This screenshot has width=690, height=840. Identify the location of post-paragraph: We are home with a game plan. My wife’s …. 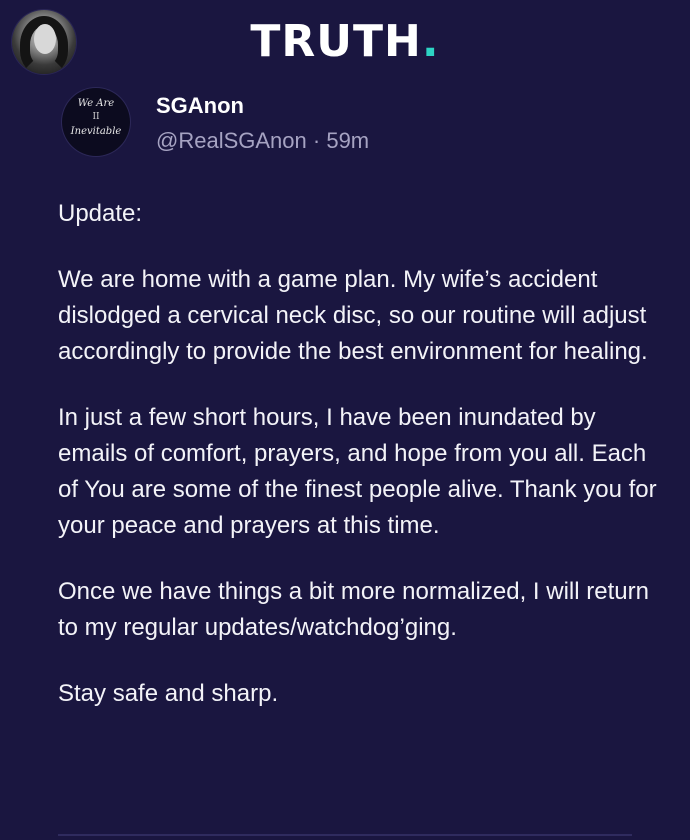
(353, 315).